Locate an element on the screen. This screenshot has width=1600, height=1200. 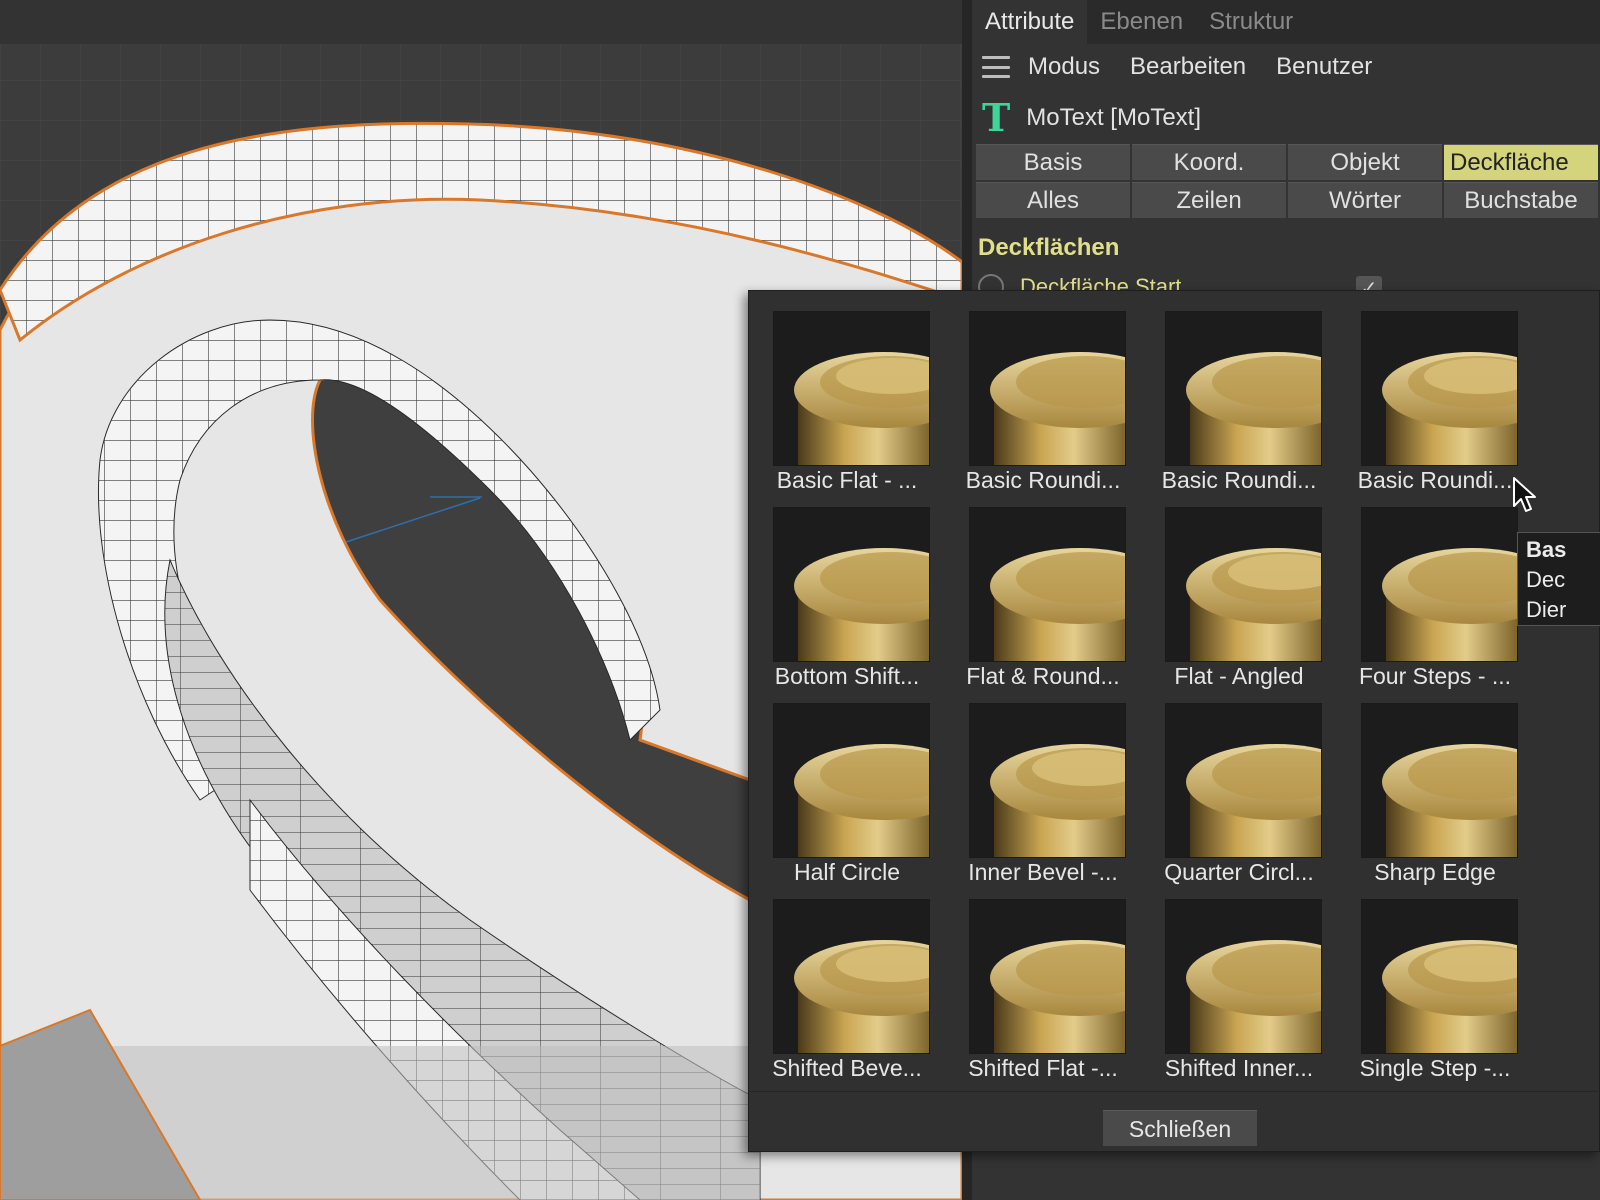
preset-item: Flat - Angled is located at coordinates (1239, 588).